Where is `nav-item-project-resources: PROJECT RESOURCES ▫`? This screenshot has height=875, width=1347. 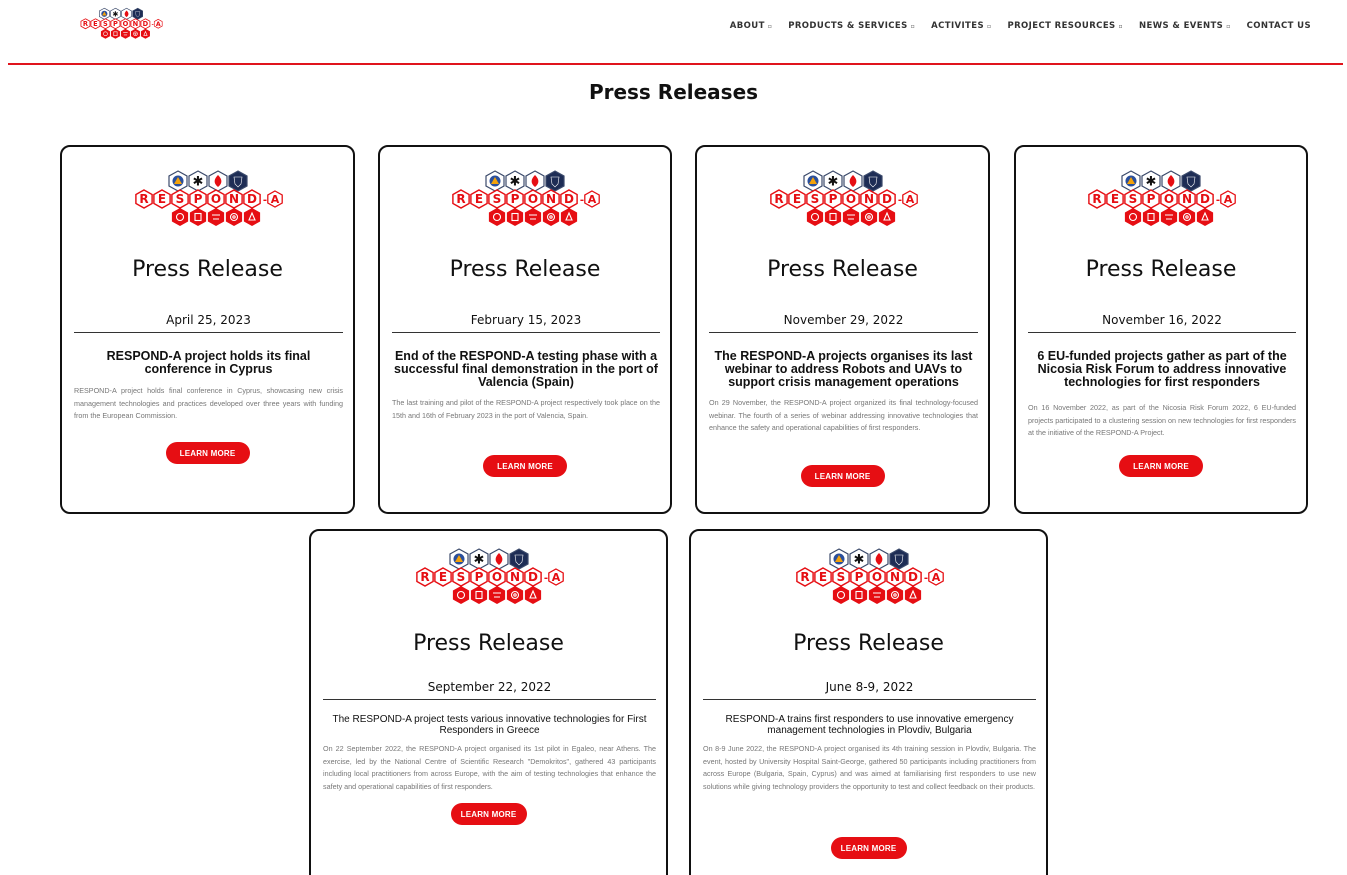 nav-item-project-resources: PROJECT RESOURCES ▫ is located at coordinates (1065, 26).